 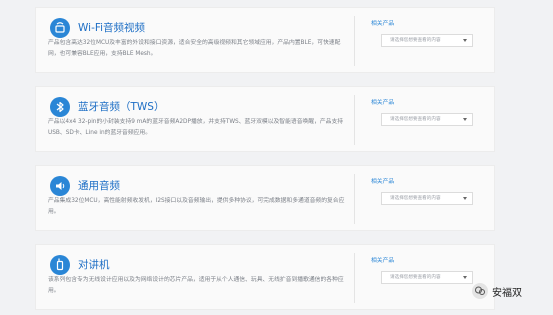 What do you see at coordinates (121, 106) in the screenshot?
I see `card-title: 蓝牙音频（TWS）` at bounding box center [121, 106].